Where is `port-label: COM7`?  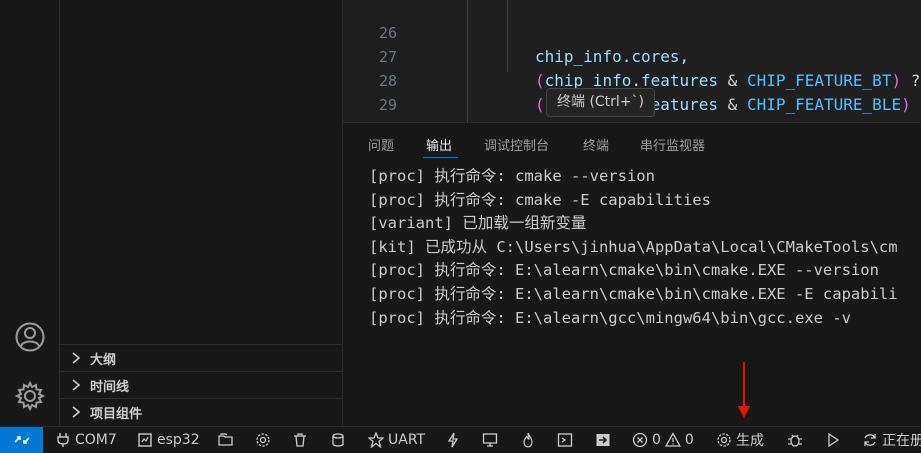 port-label: COM7 is located at coordinates (96, 440).